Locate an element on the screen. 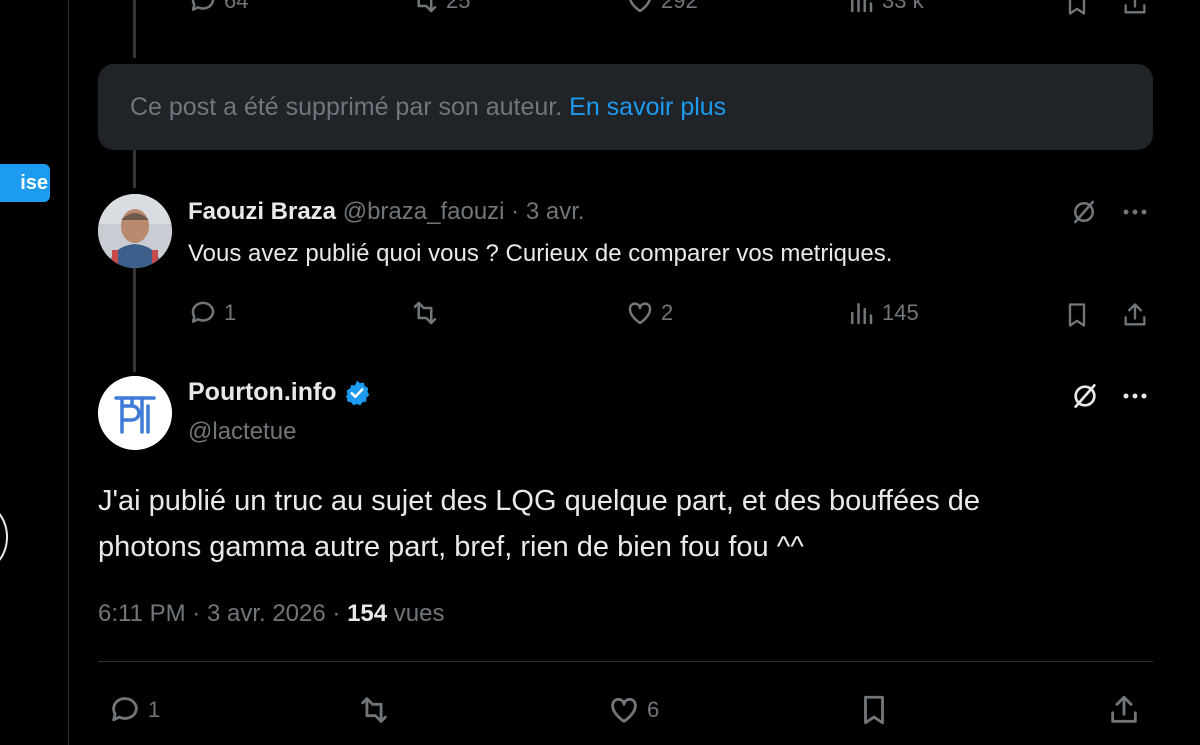  reply-views-count: 145 is located at coordinates (900, 312).